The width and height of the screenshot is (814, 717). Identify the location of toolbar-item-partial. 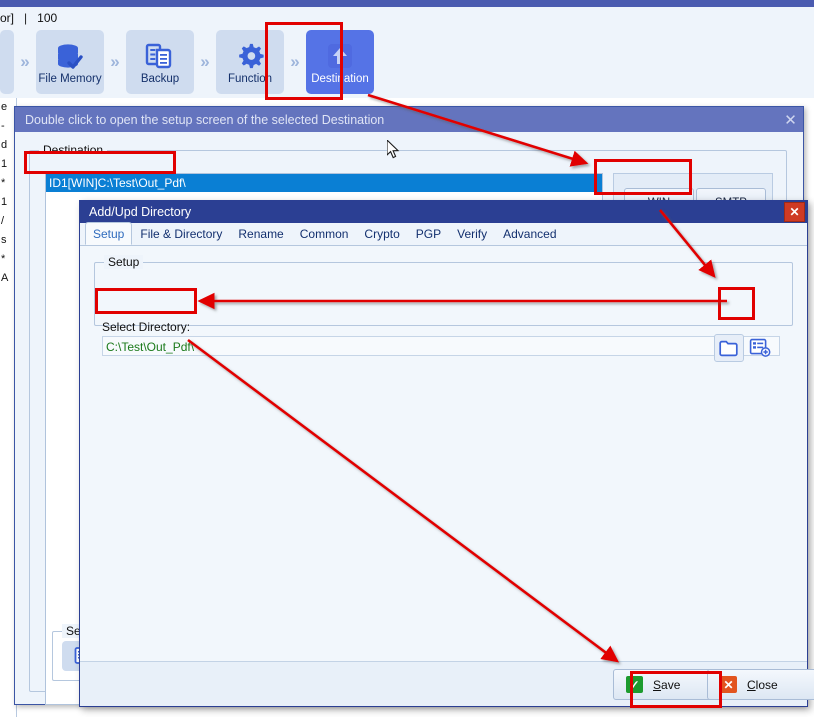
(7, 62).